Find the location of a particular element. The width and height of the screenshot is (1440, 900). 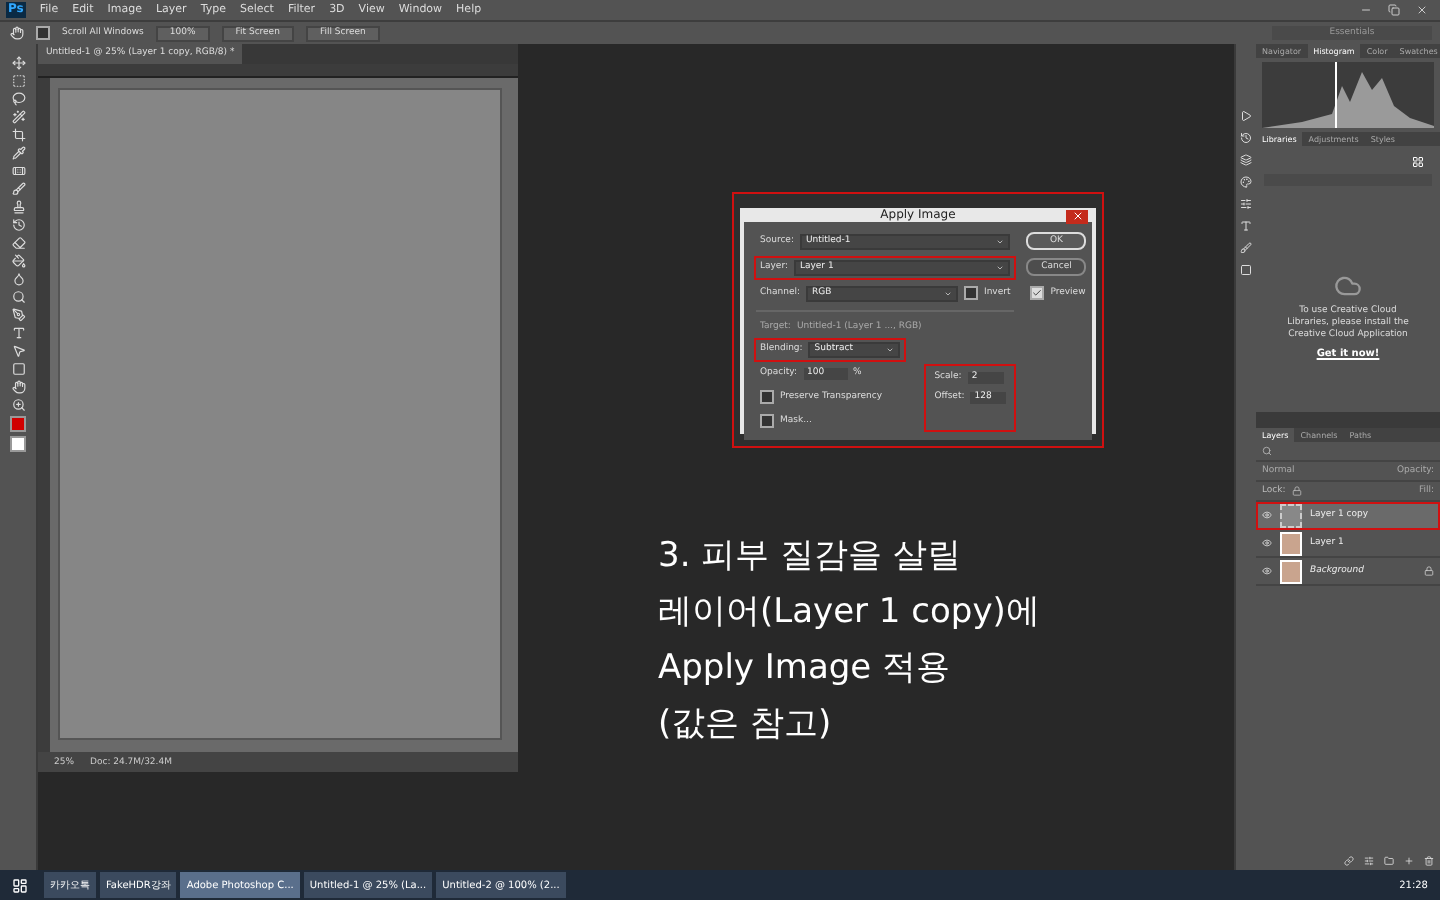

stamp-icon is located at coordinates (18, 207).